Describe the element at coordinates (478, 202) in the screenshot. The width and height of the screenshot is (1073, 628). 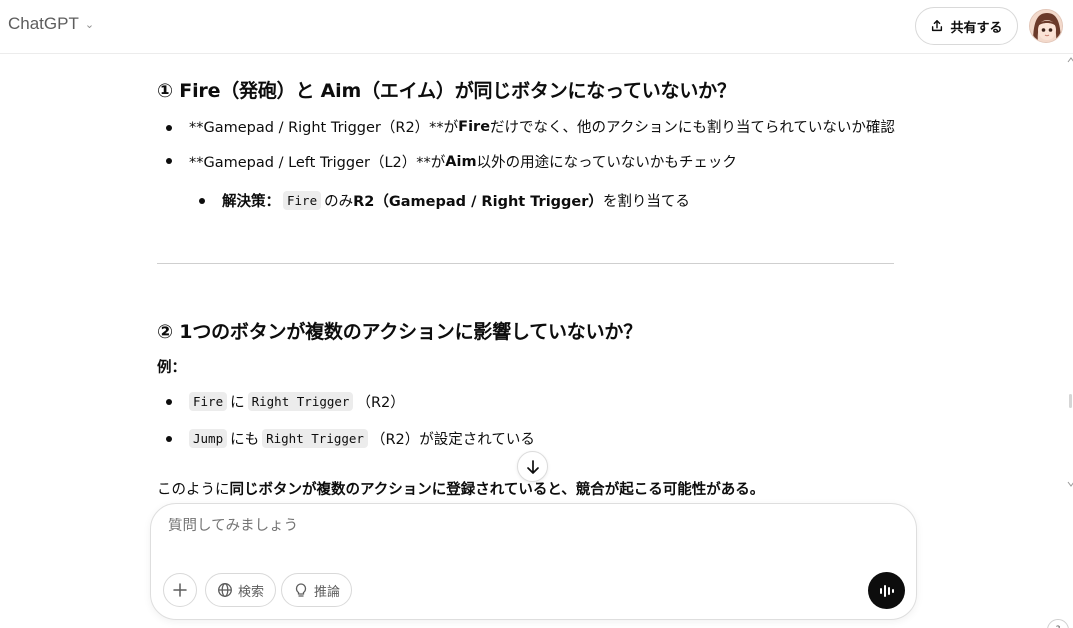
I see `list-bold: R2（Gamepad / Right Trigger）` at that location.